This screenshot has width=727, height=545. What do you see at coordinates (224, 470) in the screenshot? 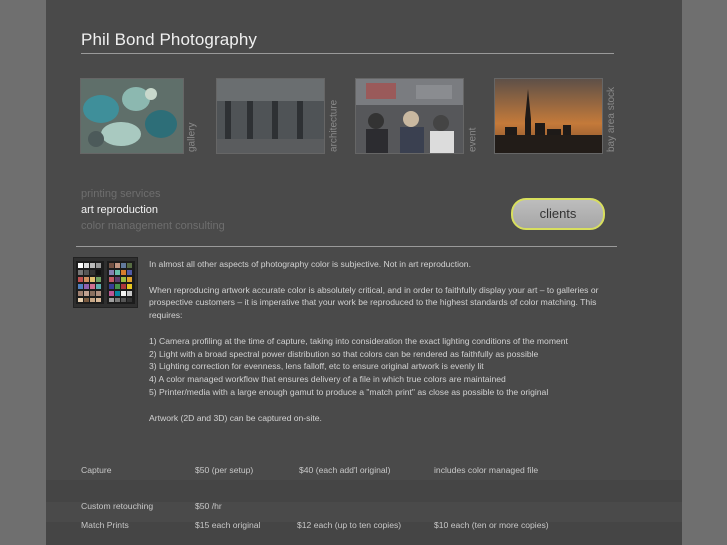
I see `pricing-price: $50 (per setup)` at bounding box center [224, 470].